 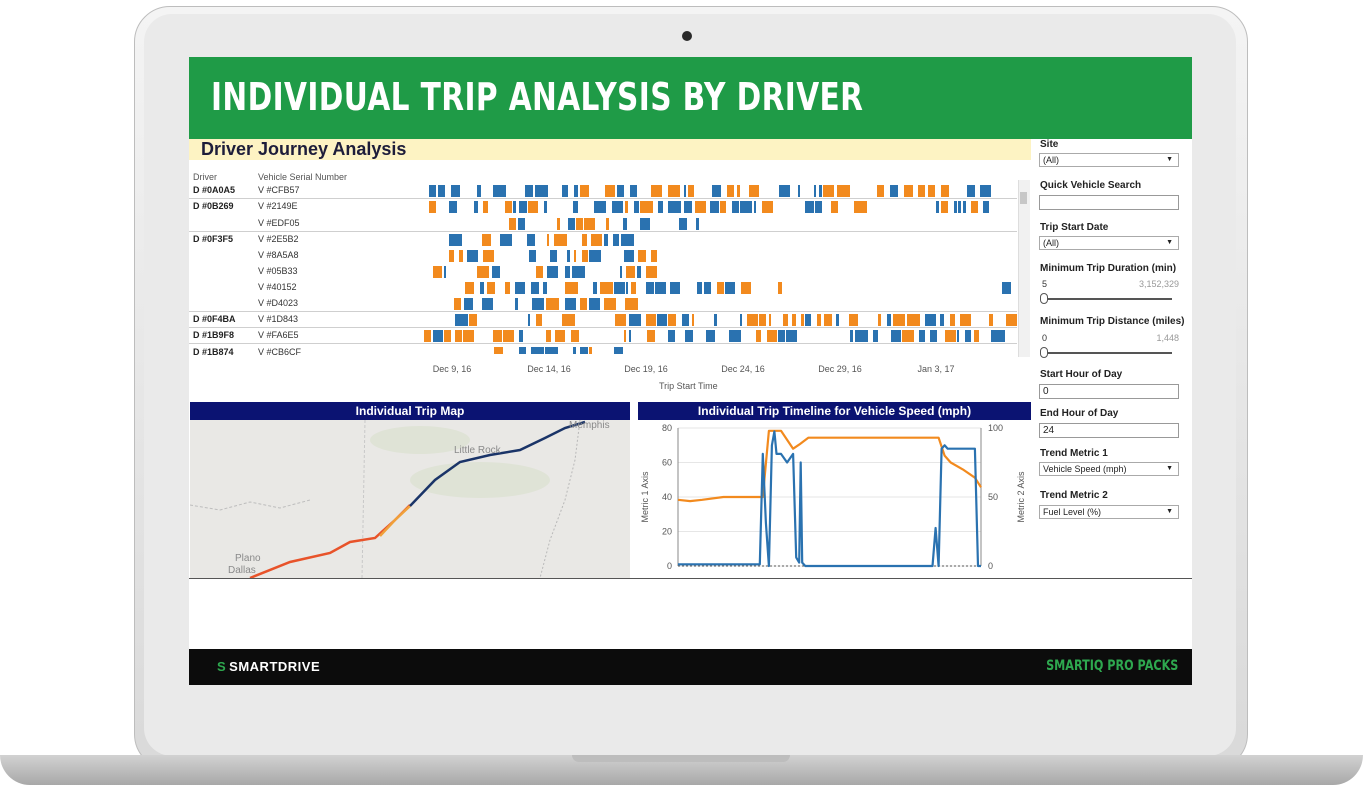 What do you see at coordinates (1109, 469) in the screenshot?
I see `trend-metric-1-dropdown: Vehicle Speed (mph) ▼` at bounding box center [1109, 469].